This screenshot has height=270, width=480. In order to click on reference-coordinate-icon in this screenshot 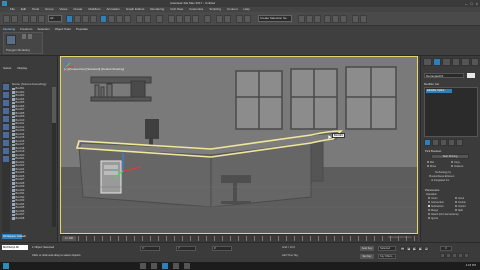, I will do `click(139, 19)`.